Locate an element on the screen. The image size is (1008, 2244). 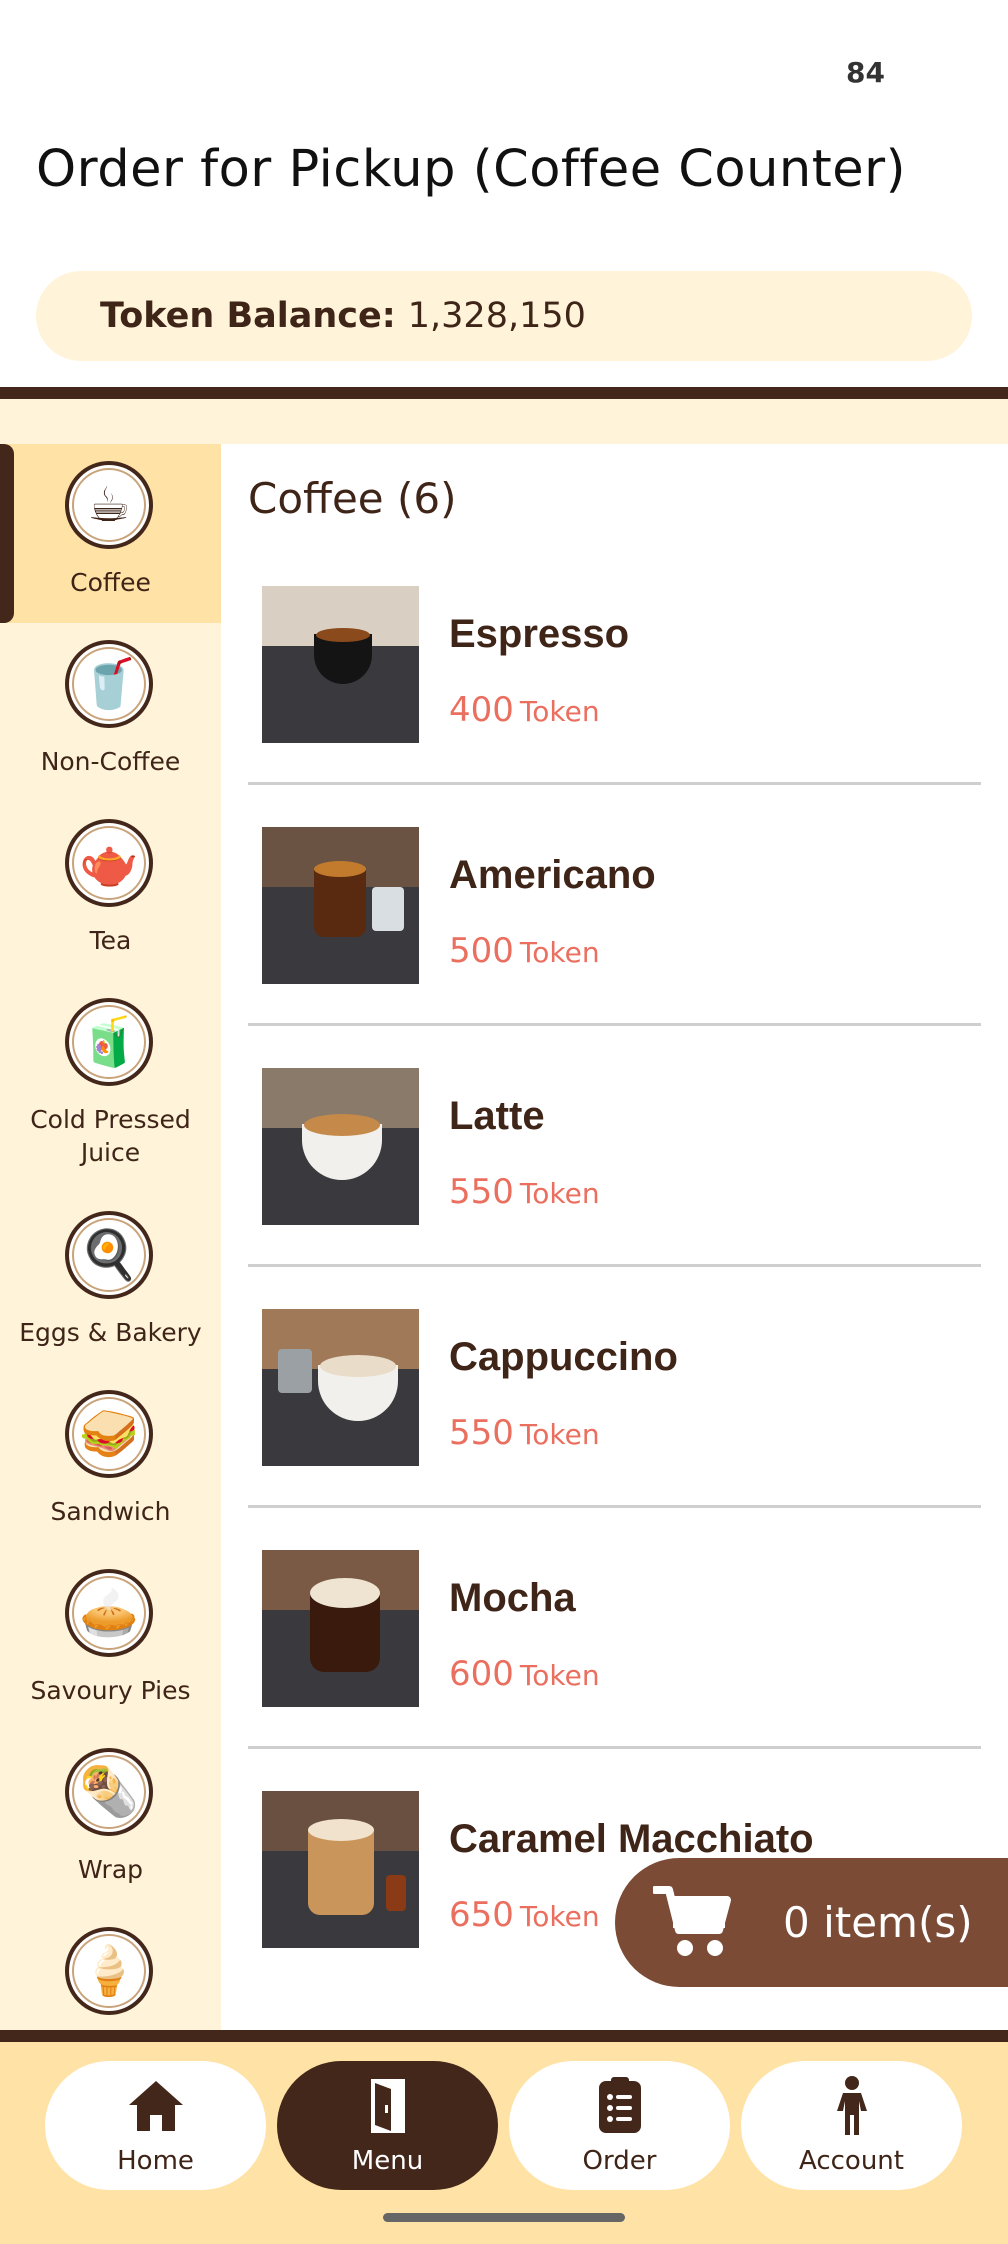
menu-item-latte: Latte 550 Token is located at coordinates (614, 1146).